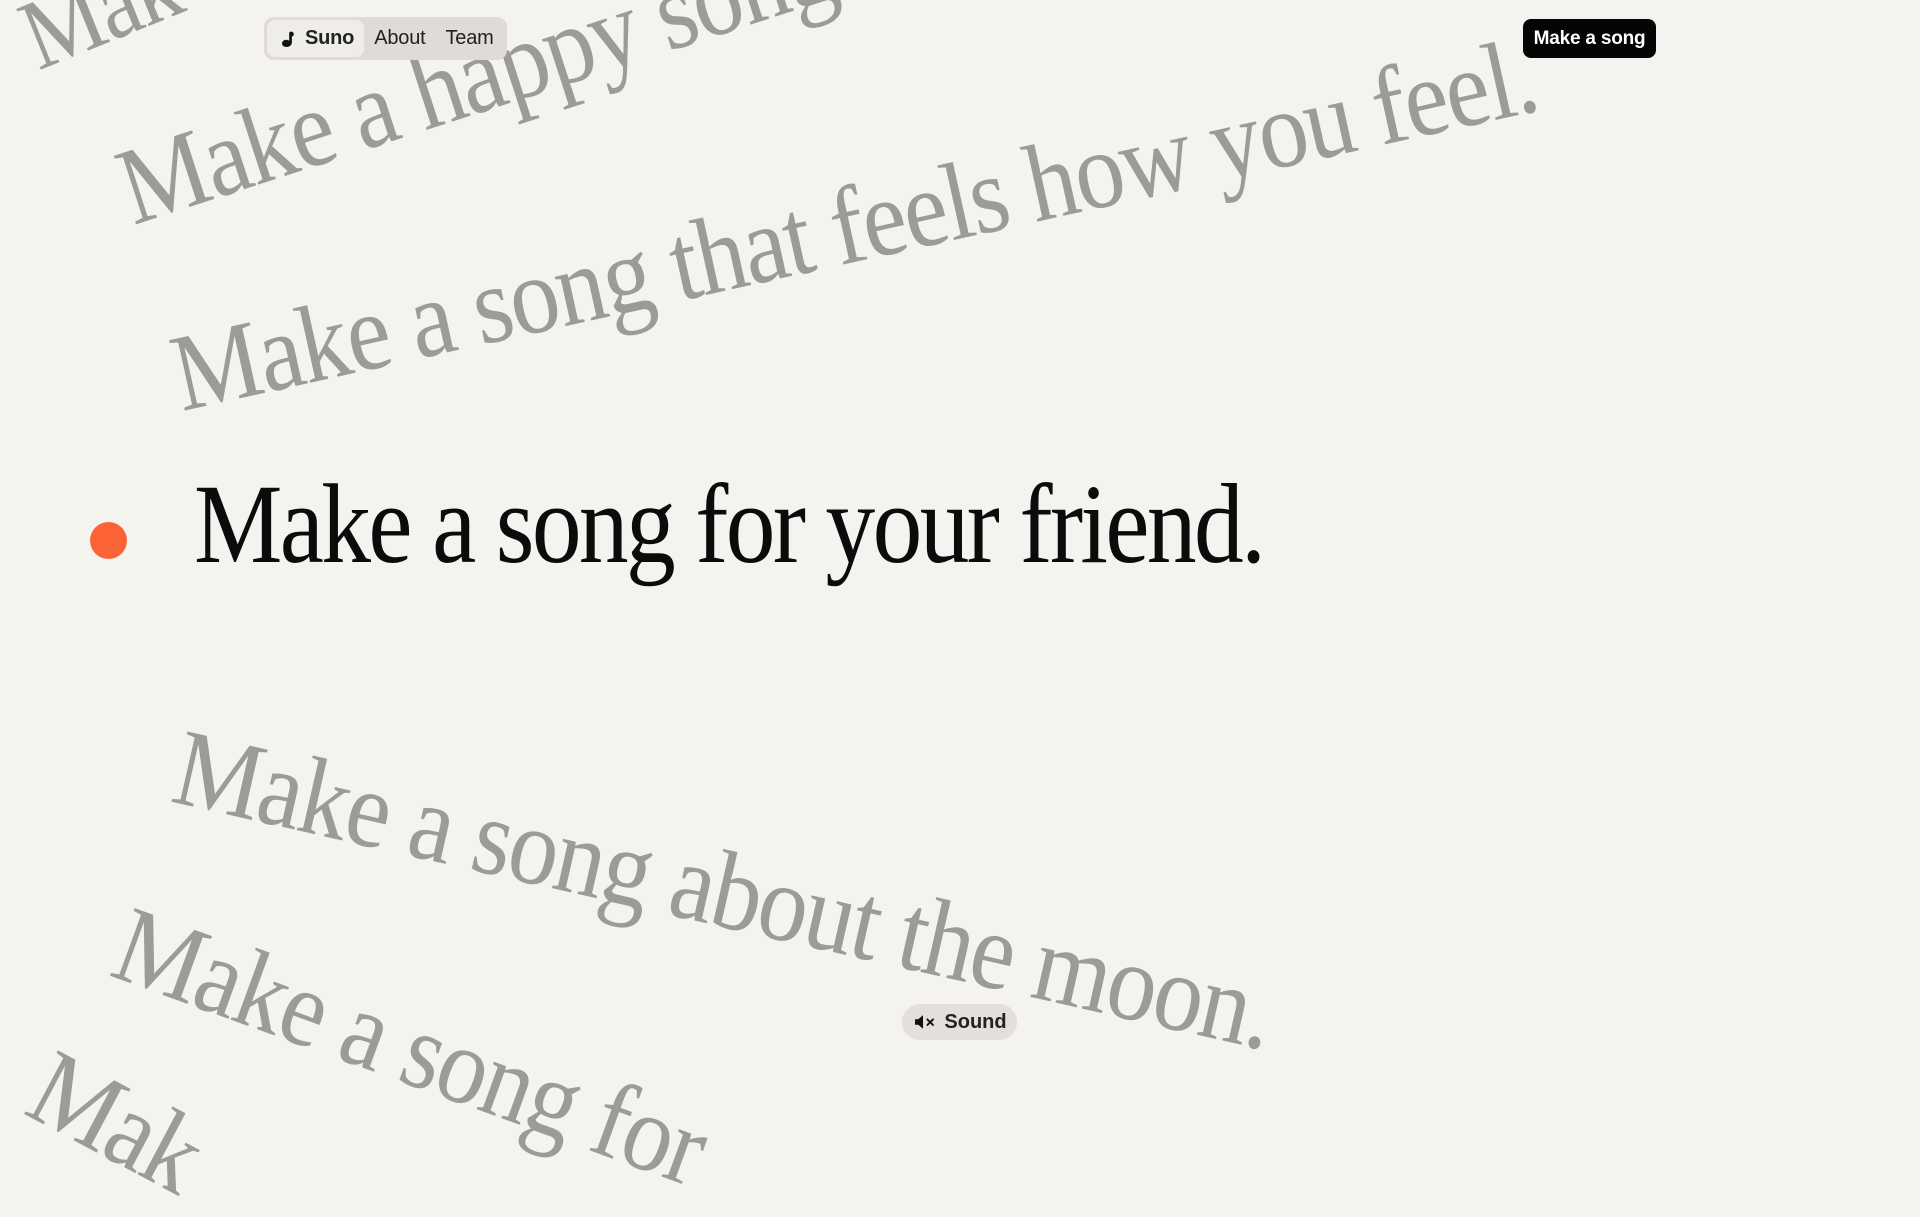 This screenshot has height=1217, width=1920. I want to click on nav-item-label: Suno, so click(330, 38).